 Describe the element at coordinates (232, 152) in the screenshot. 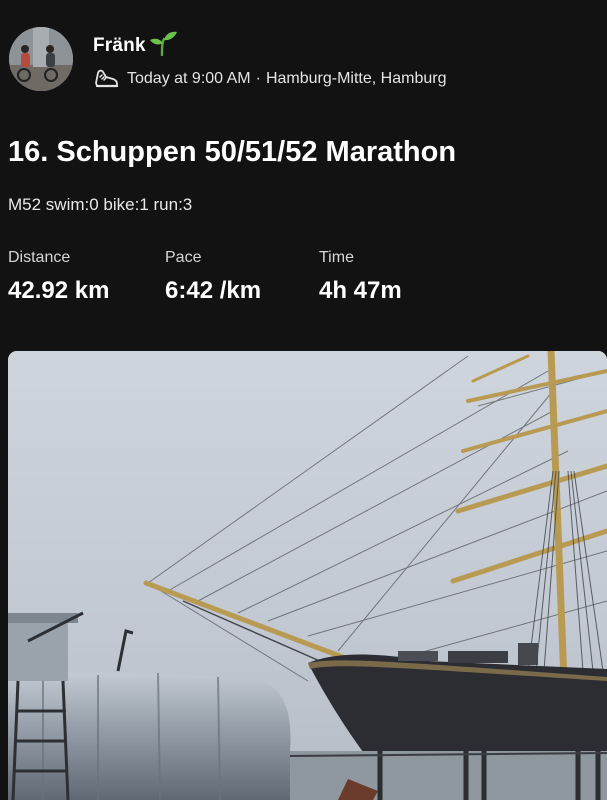

I see `activity-title: 16. Schuppen 50/51/52 Marathon` at that location.